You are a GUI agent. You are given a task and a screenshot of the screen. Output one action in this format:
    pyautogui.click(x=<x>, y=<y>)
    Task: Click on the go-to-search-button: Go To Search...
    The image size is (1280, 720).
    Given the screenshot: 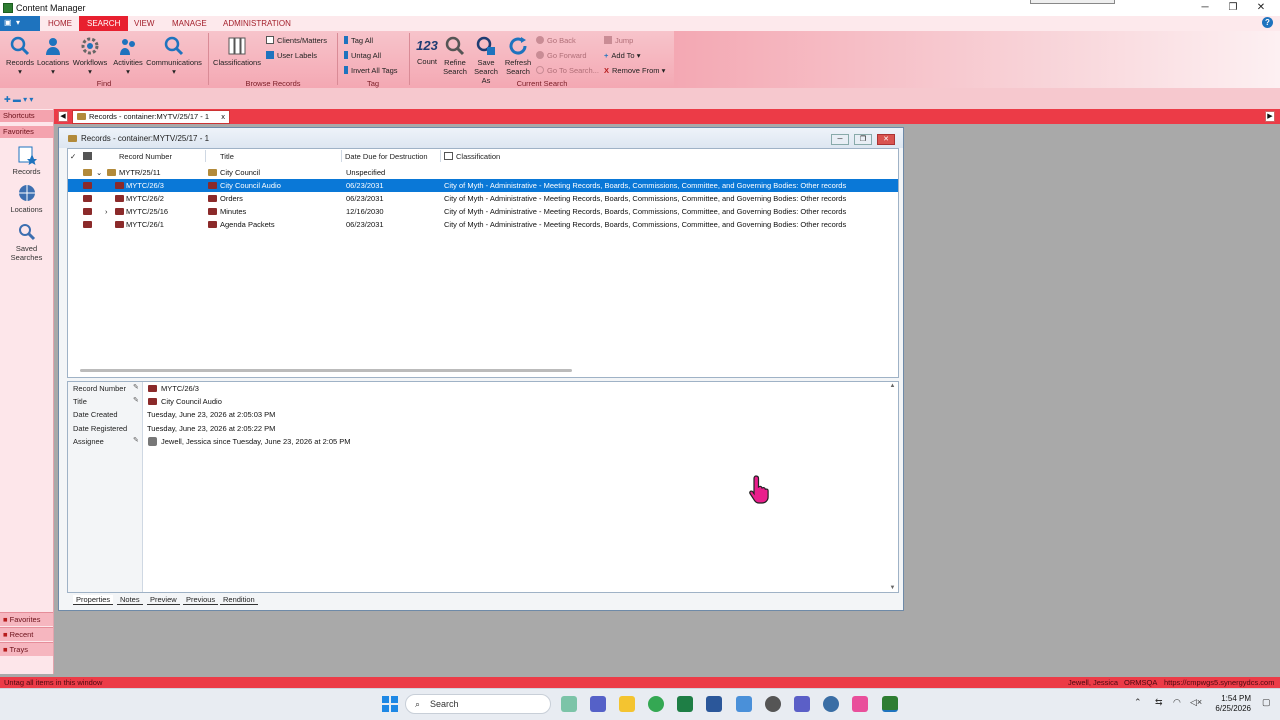 What is the action you would take?
    pyautogui.click(x=567, y=70)
    